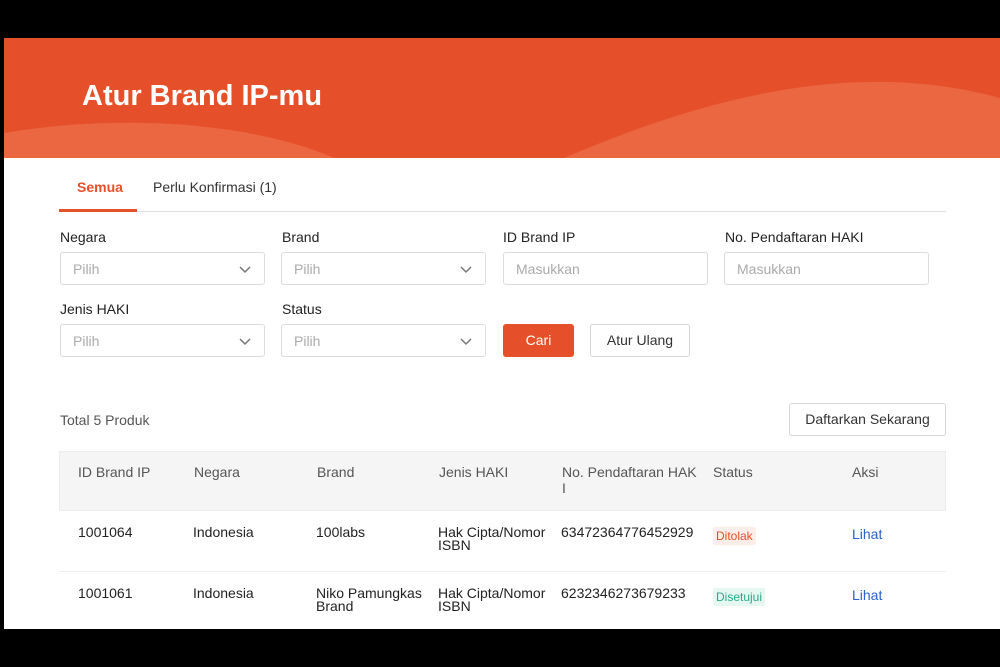  What do you see at coordinates (105, 532) in the screenshot?
I see `cell-id: 1001064` at bounding box center [105, 532].